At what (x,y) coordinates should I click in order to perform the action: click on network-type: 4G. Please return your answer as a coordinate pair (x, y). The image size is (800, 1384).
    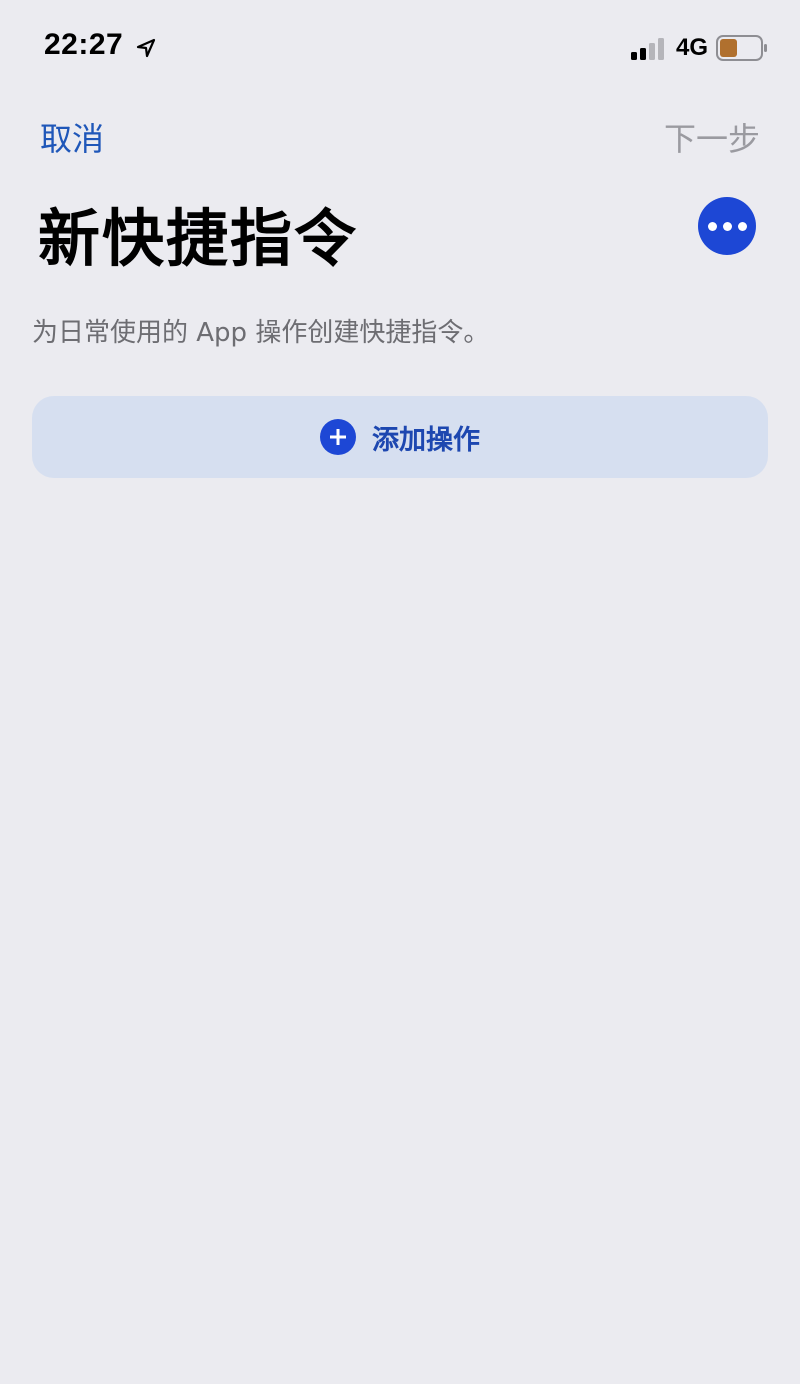
    Looking at the image, I should click on (692, 47).